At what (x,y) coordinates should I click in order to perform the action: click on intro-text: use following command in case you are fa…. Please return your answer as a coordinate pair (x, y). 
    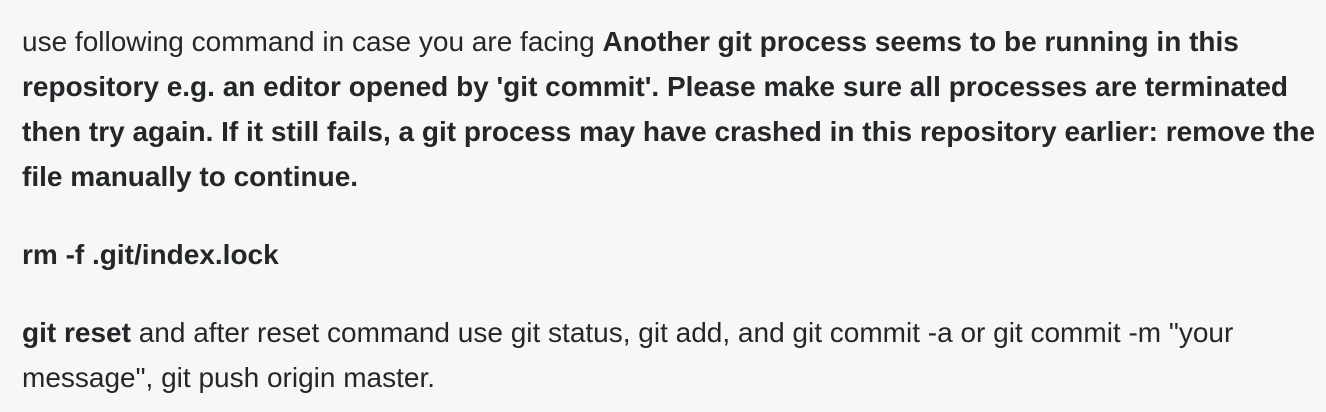
    Looking at the image, I should click on (312, 41).